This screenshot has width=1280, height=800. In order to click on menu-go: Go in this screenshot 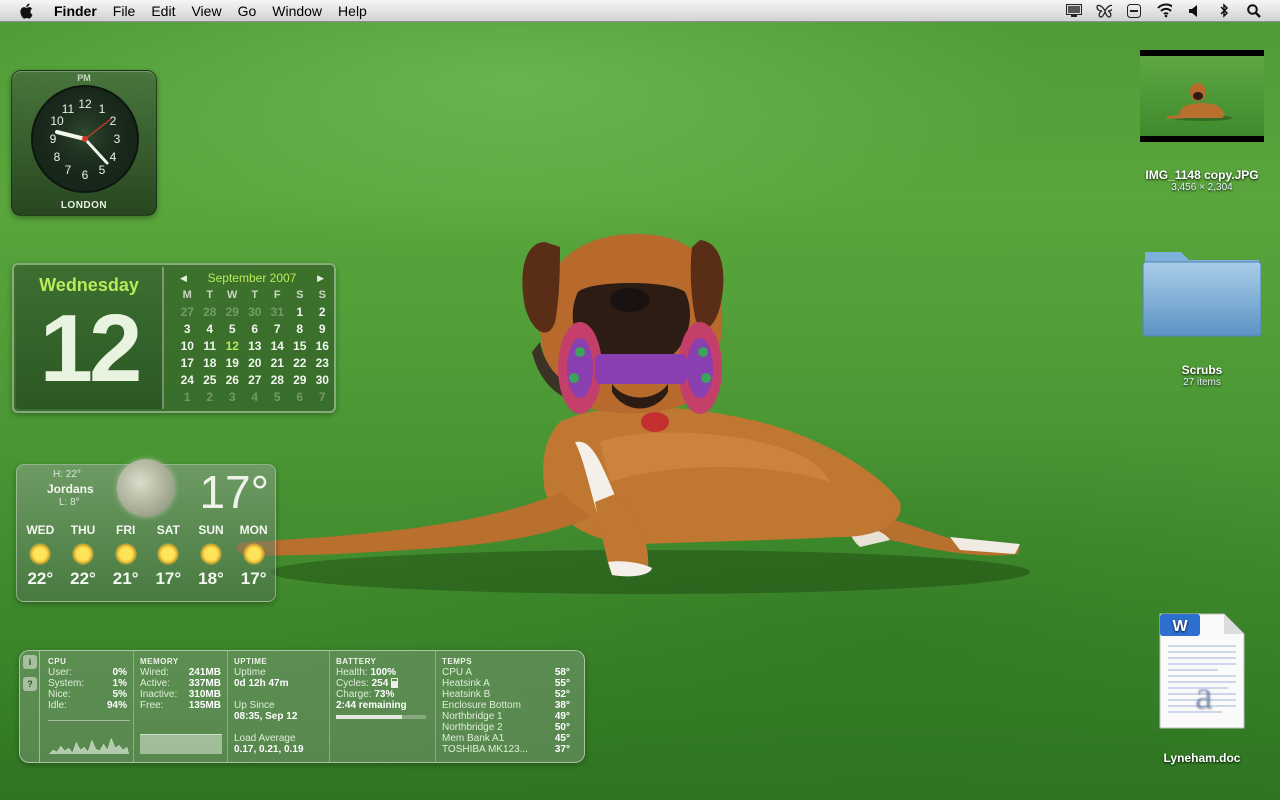, I will do `click(247, 11)`.